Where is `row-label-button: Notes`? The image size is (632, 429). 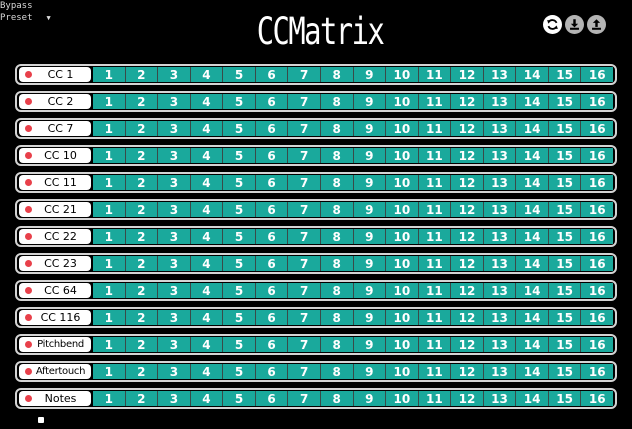 row-label-button: Notes is located at coordinates (55, 398).